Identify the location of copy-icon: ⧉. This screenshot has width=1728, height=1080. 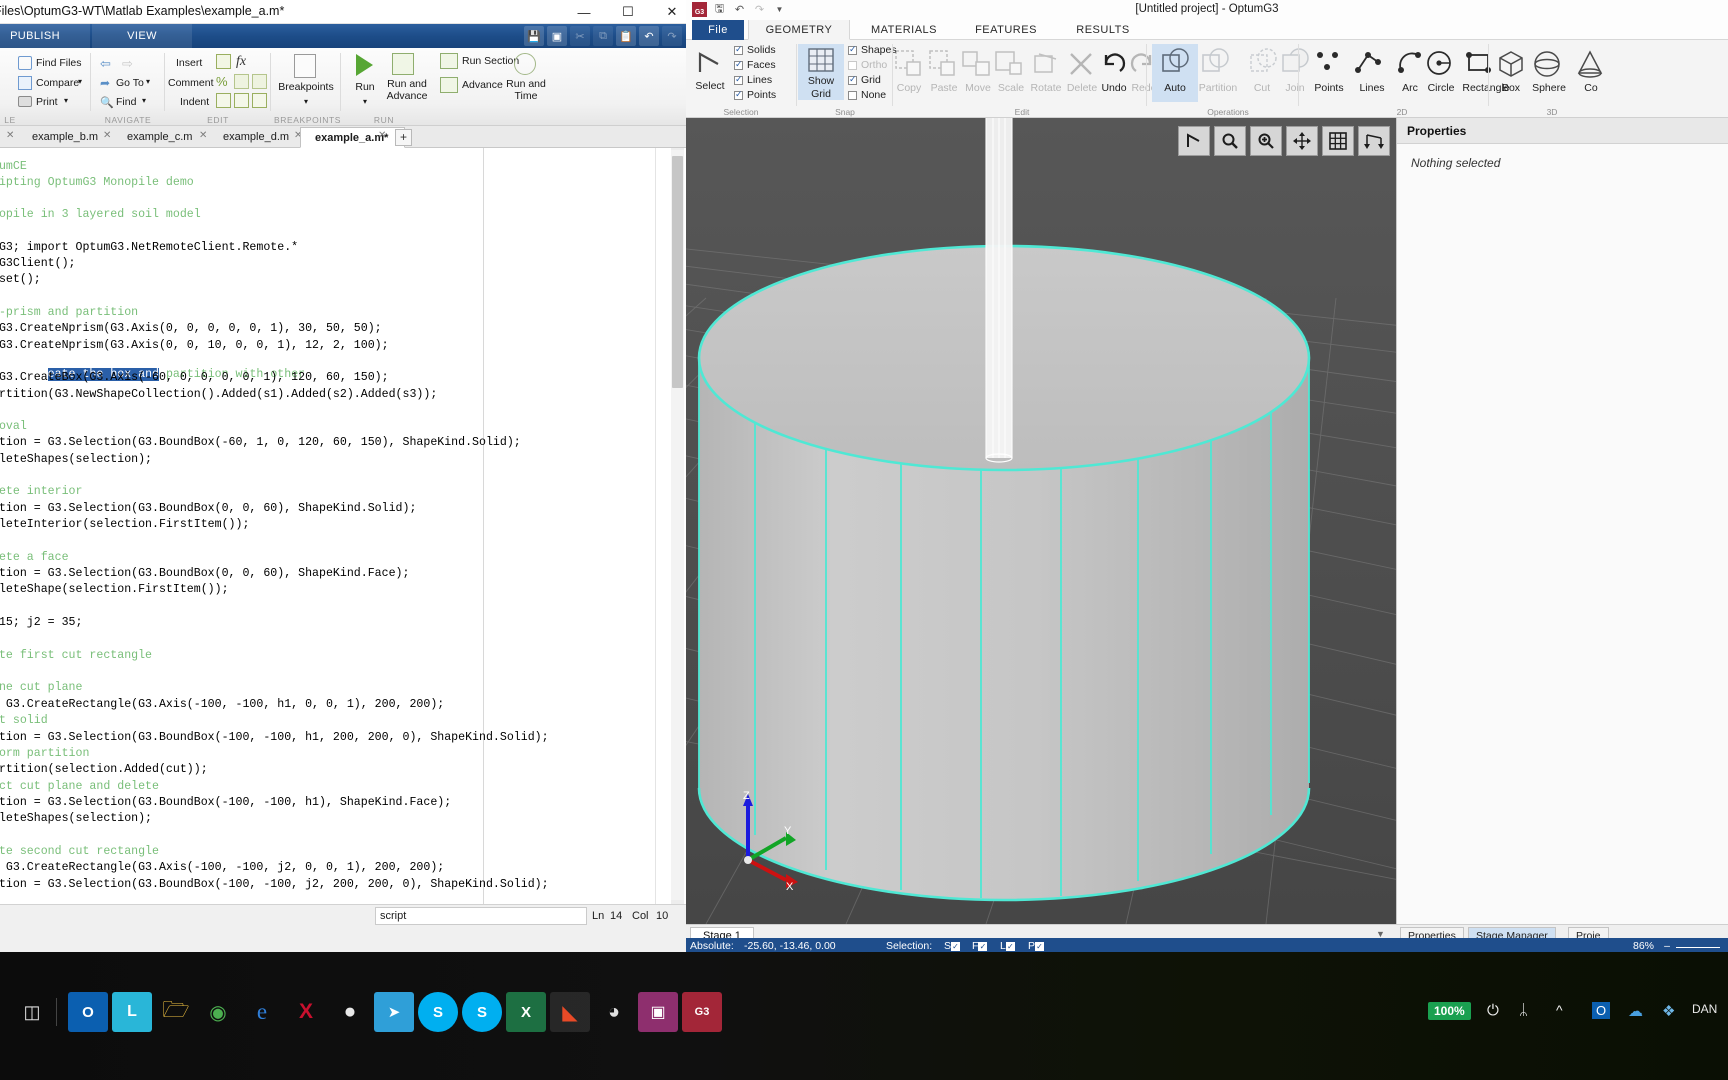
(603, 36).